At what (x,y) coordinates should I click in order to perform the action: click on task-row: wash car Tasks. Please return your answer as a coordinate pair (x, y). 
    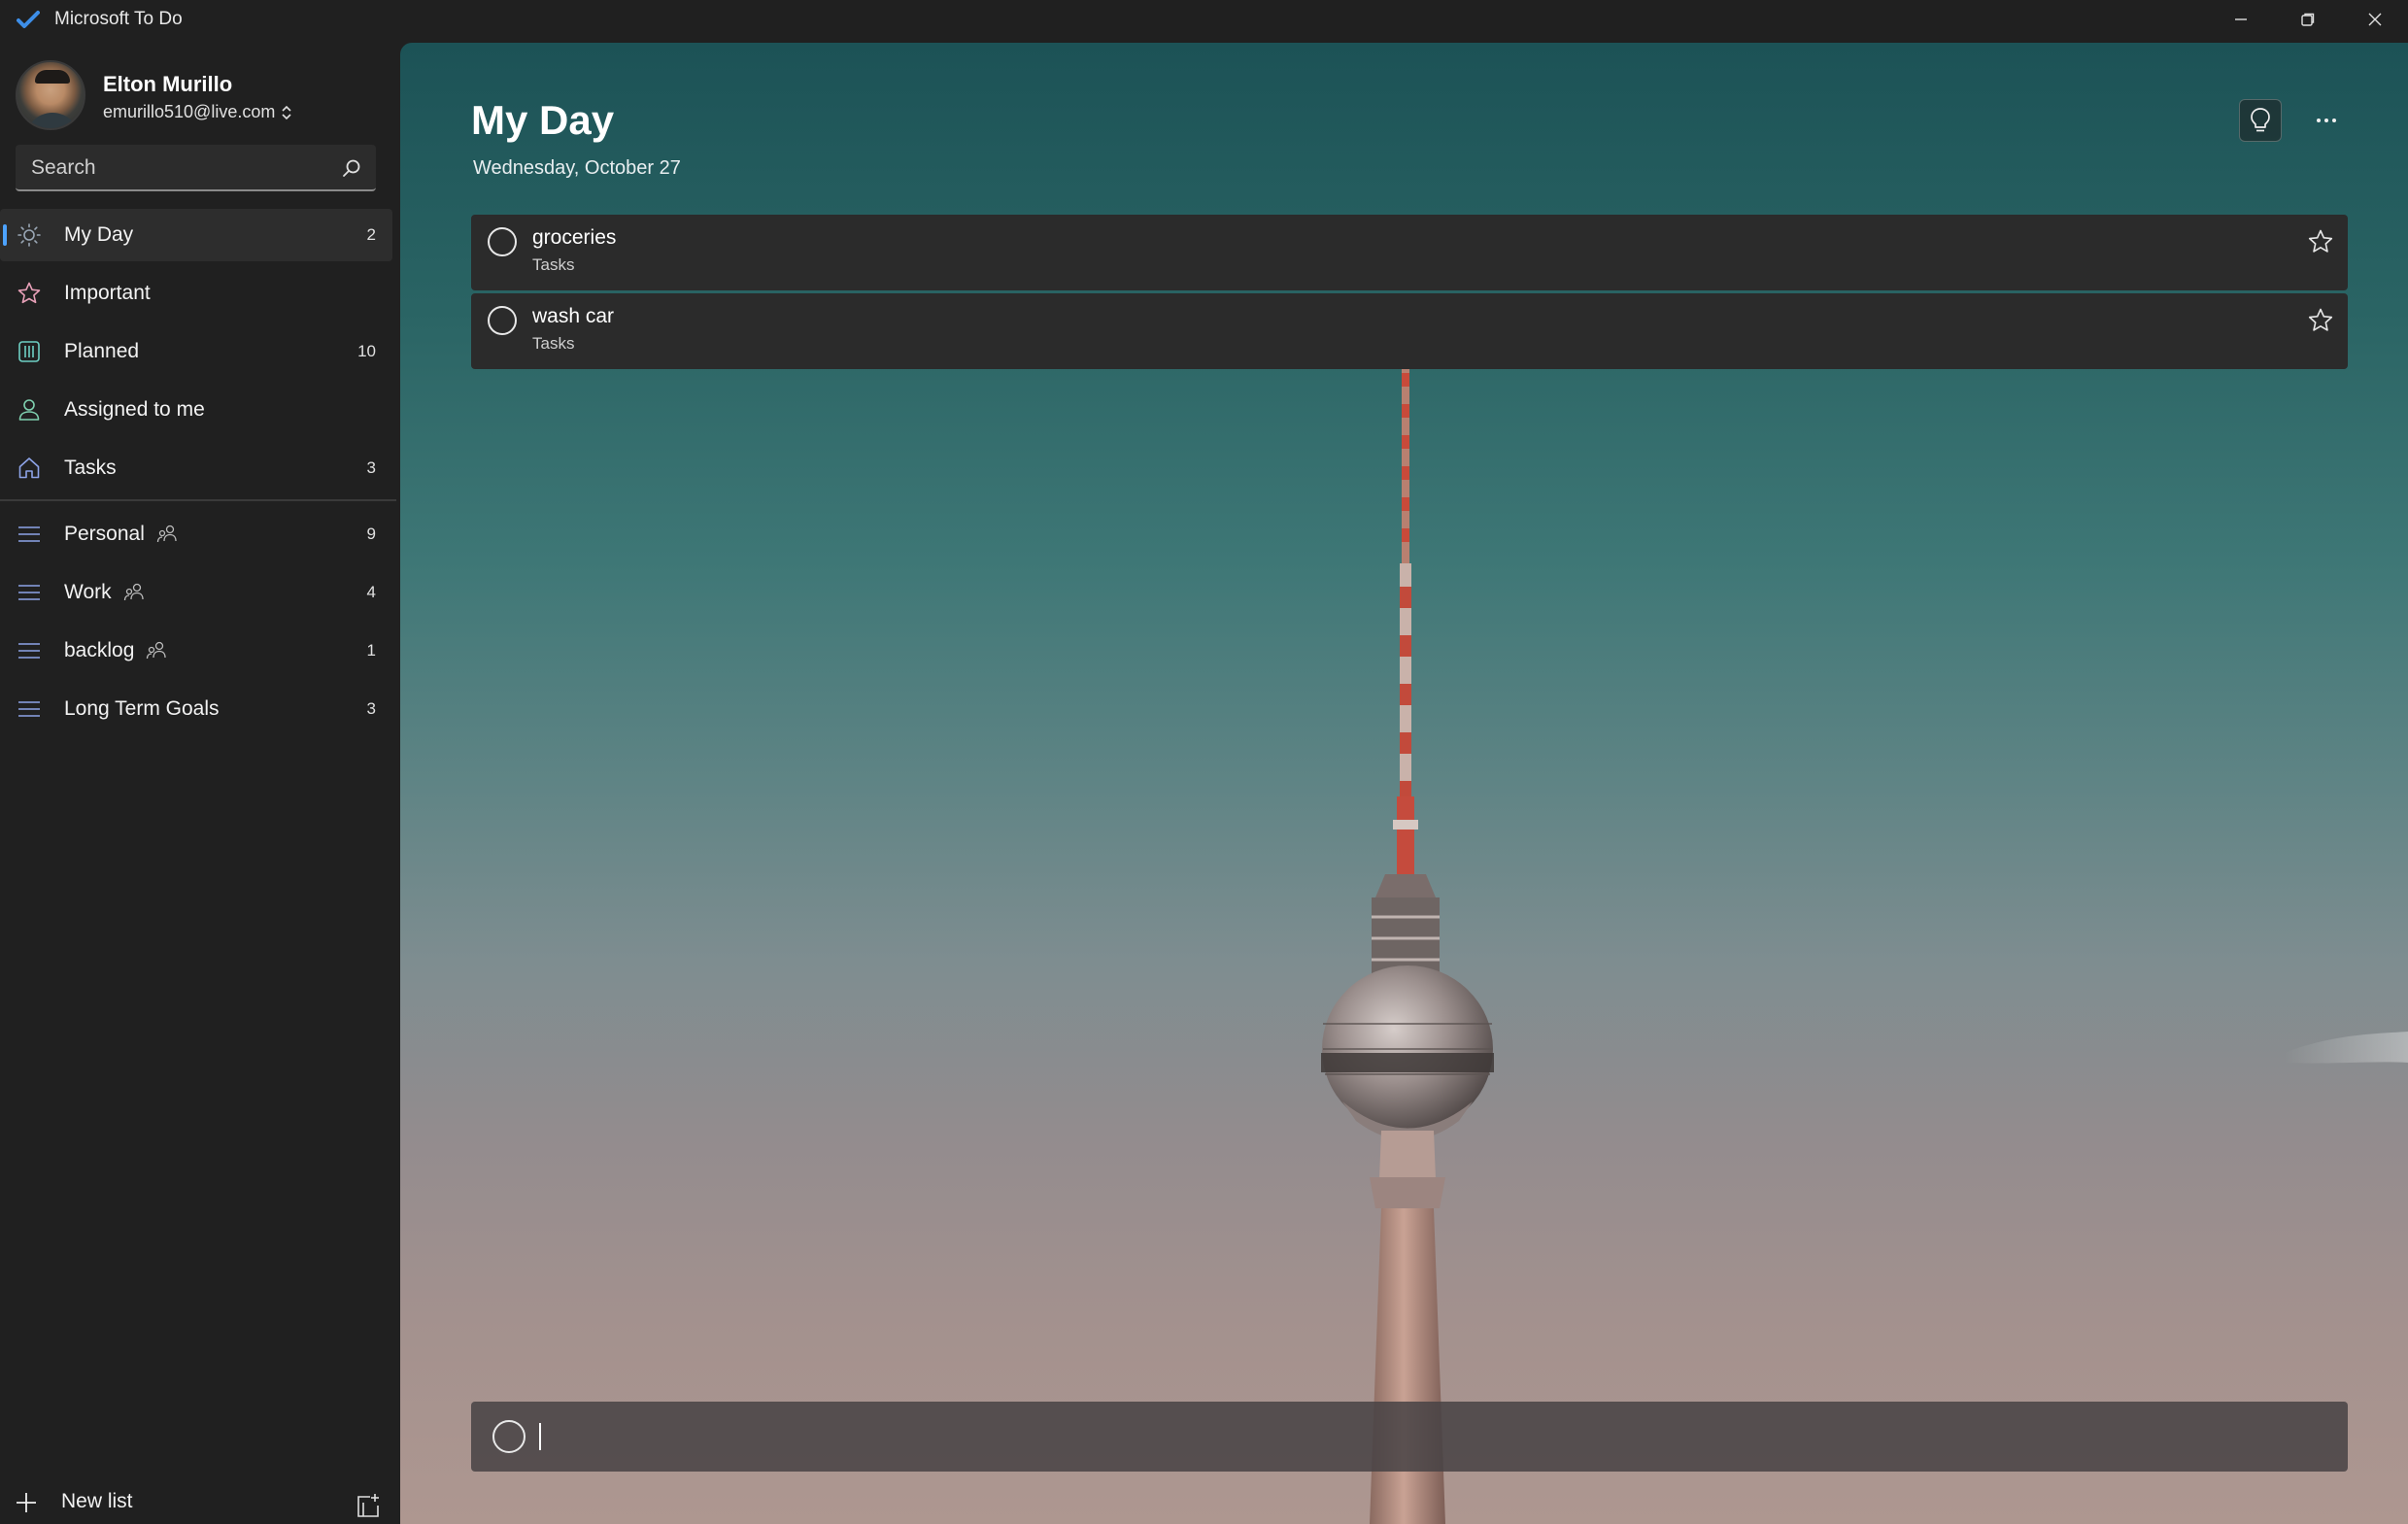
    Looking at the image, I should click on (1409, 331).